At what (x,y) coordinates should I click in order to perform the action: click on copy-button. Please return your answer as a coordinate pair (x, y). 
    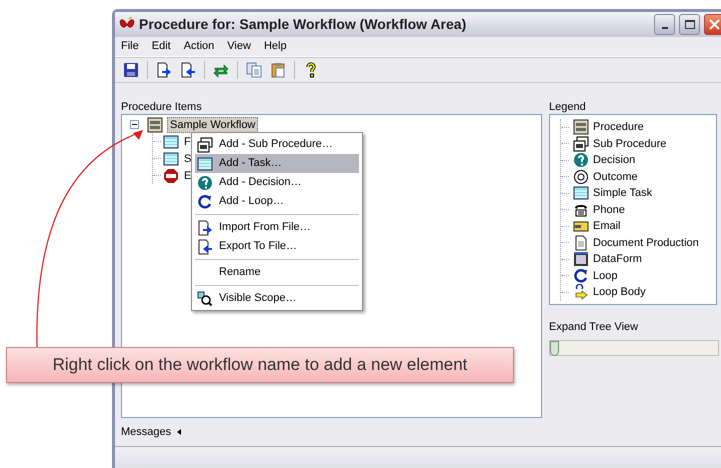
    Looking at the image, I should click on (254, 70).